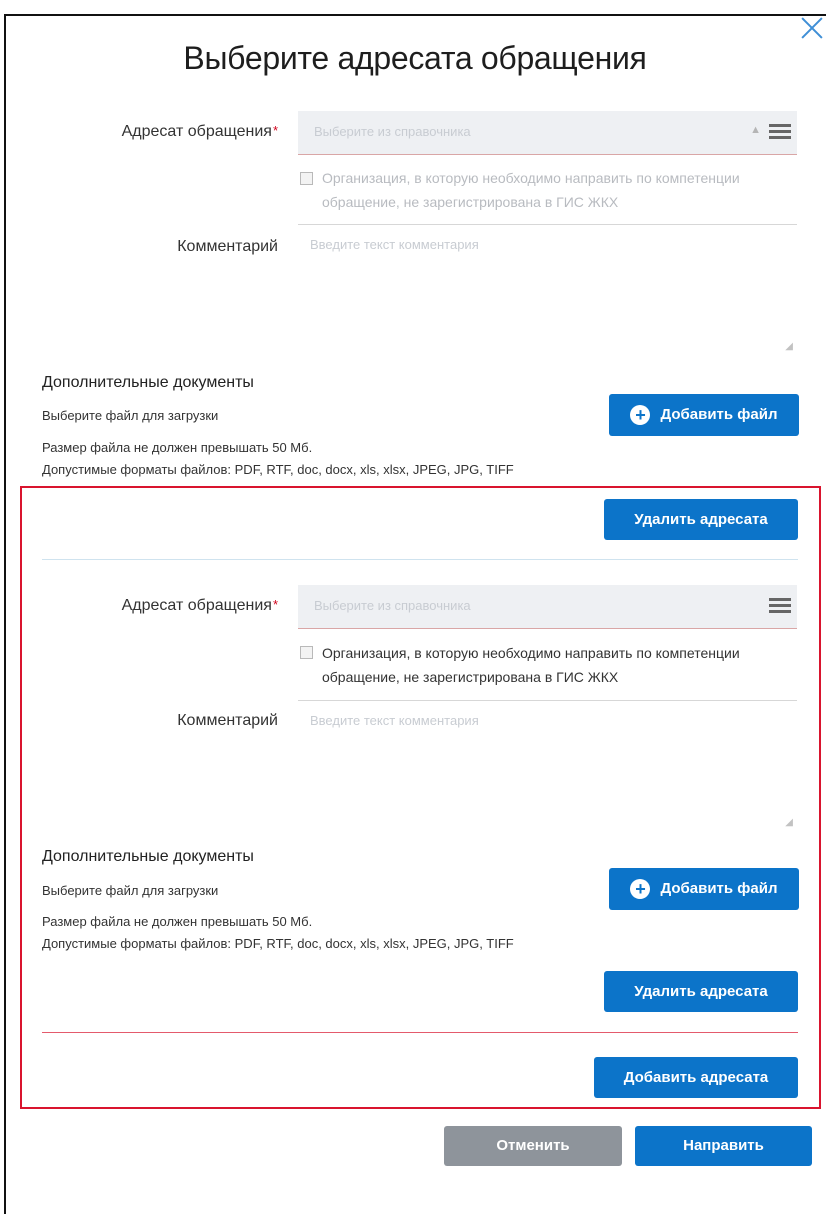 The width and height of the screenshot is (830, 1214). Describe the element at coordinates (696, 1077) in the screenshot. I see `add-addressee-button: Добавить адресата` at that location.